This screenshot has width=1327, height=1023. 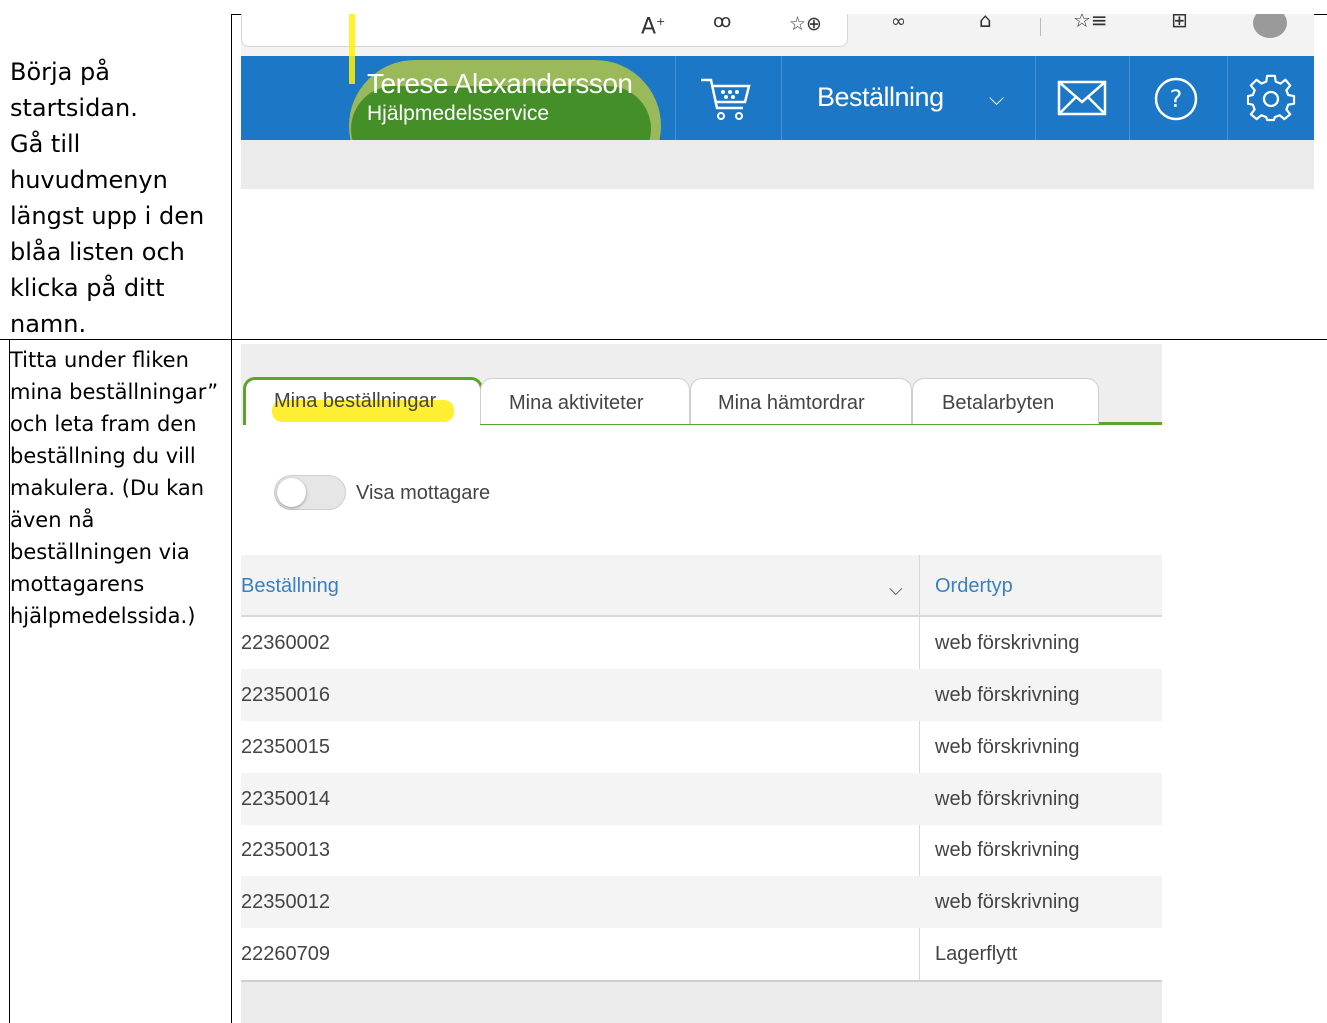 What do you see at coordinates (544, 30) in the screenshot?
I see `browser-toolbar-panel` at bounding box center [544, 30].